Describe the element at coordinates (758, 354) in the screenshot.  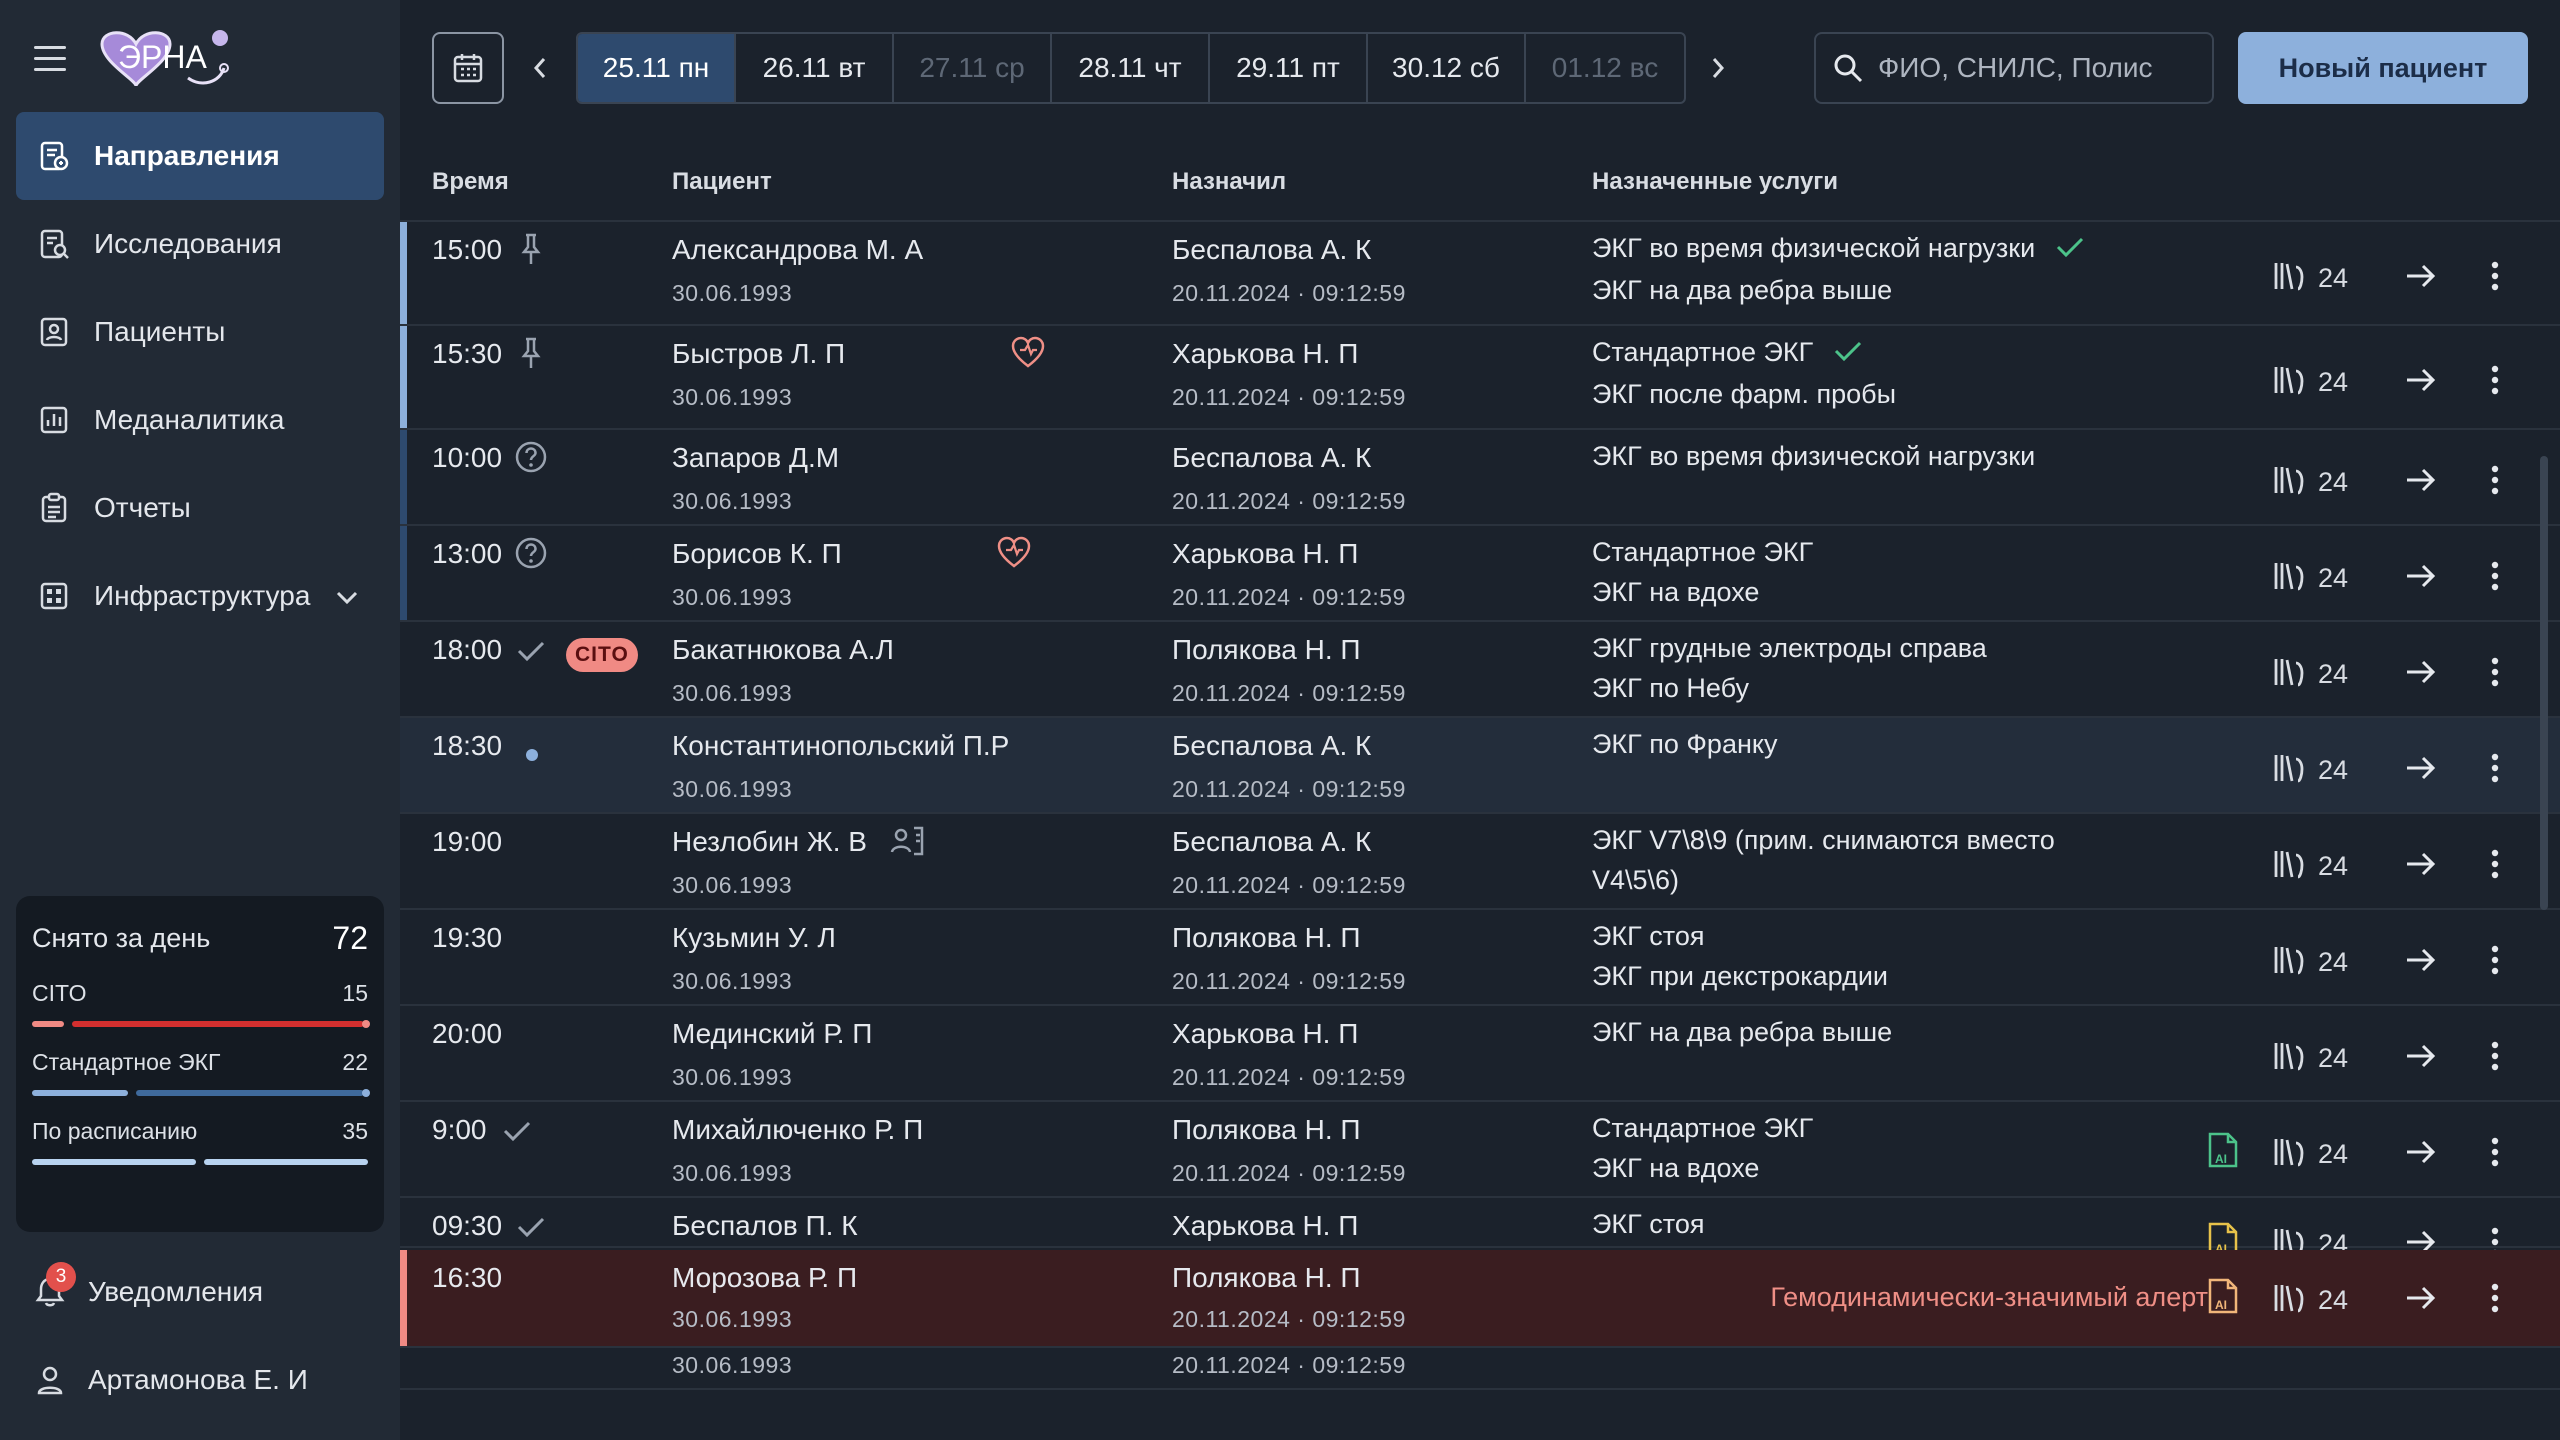
I see `patient-name: Быстров Л. П` at that location.